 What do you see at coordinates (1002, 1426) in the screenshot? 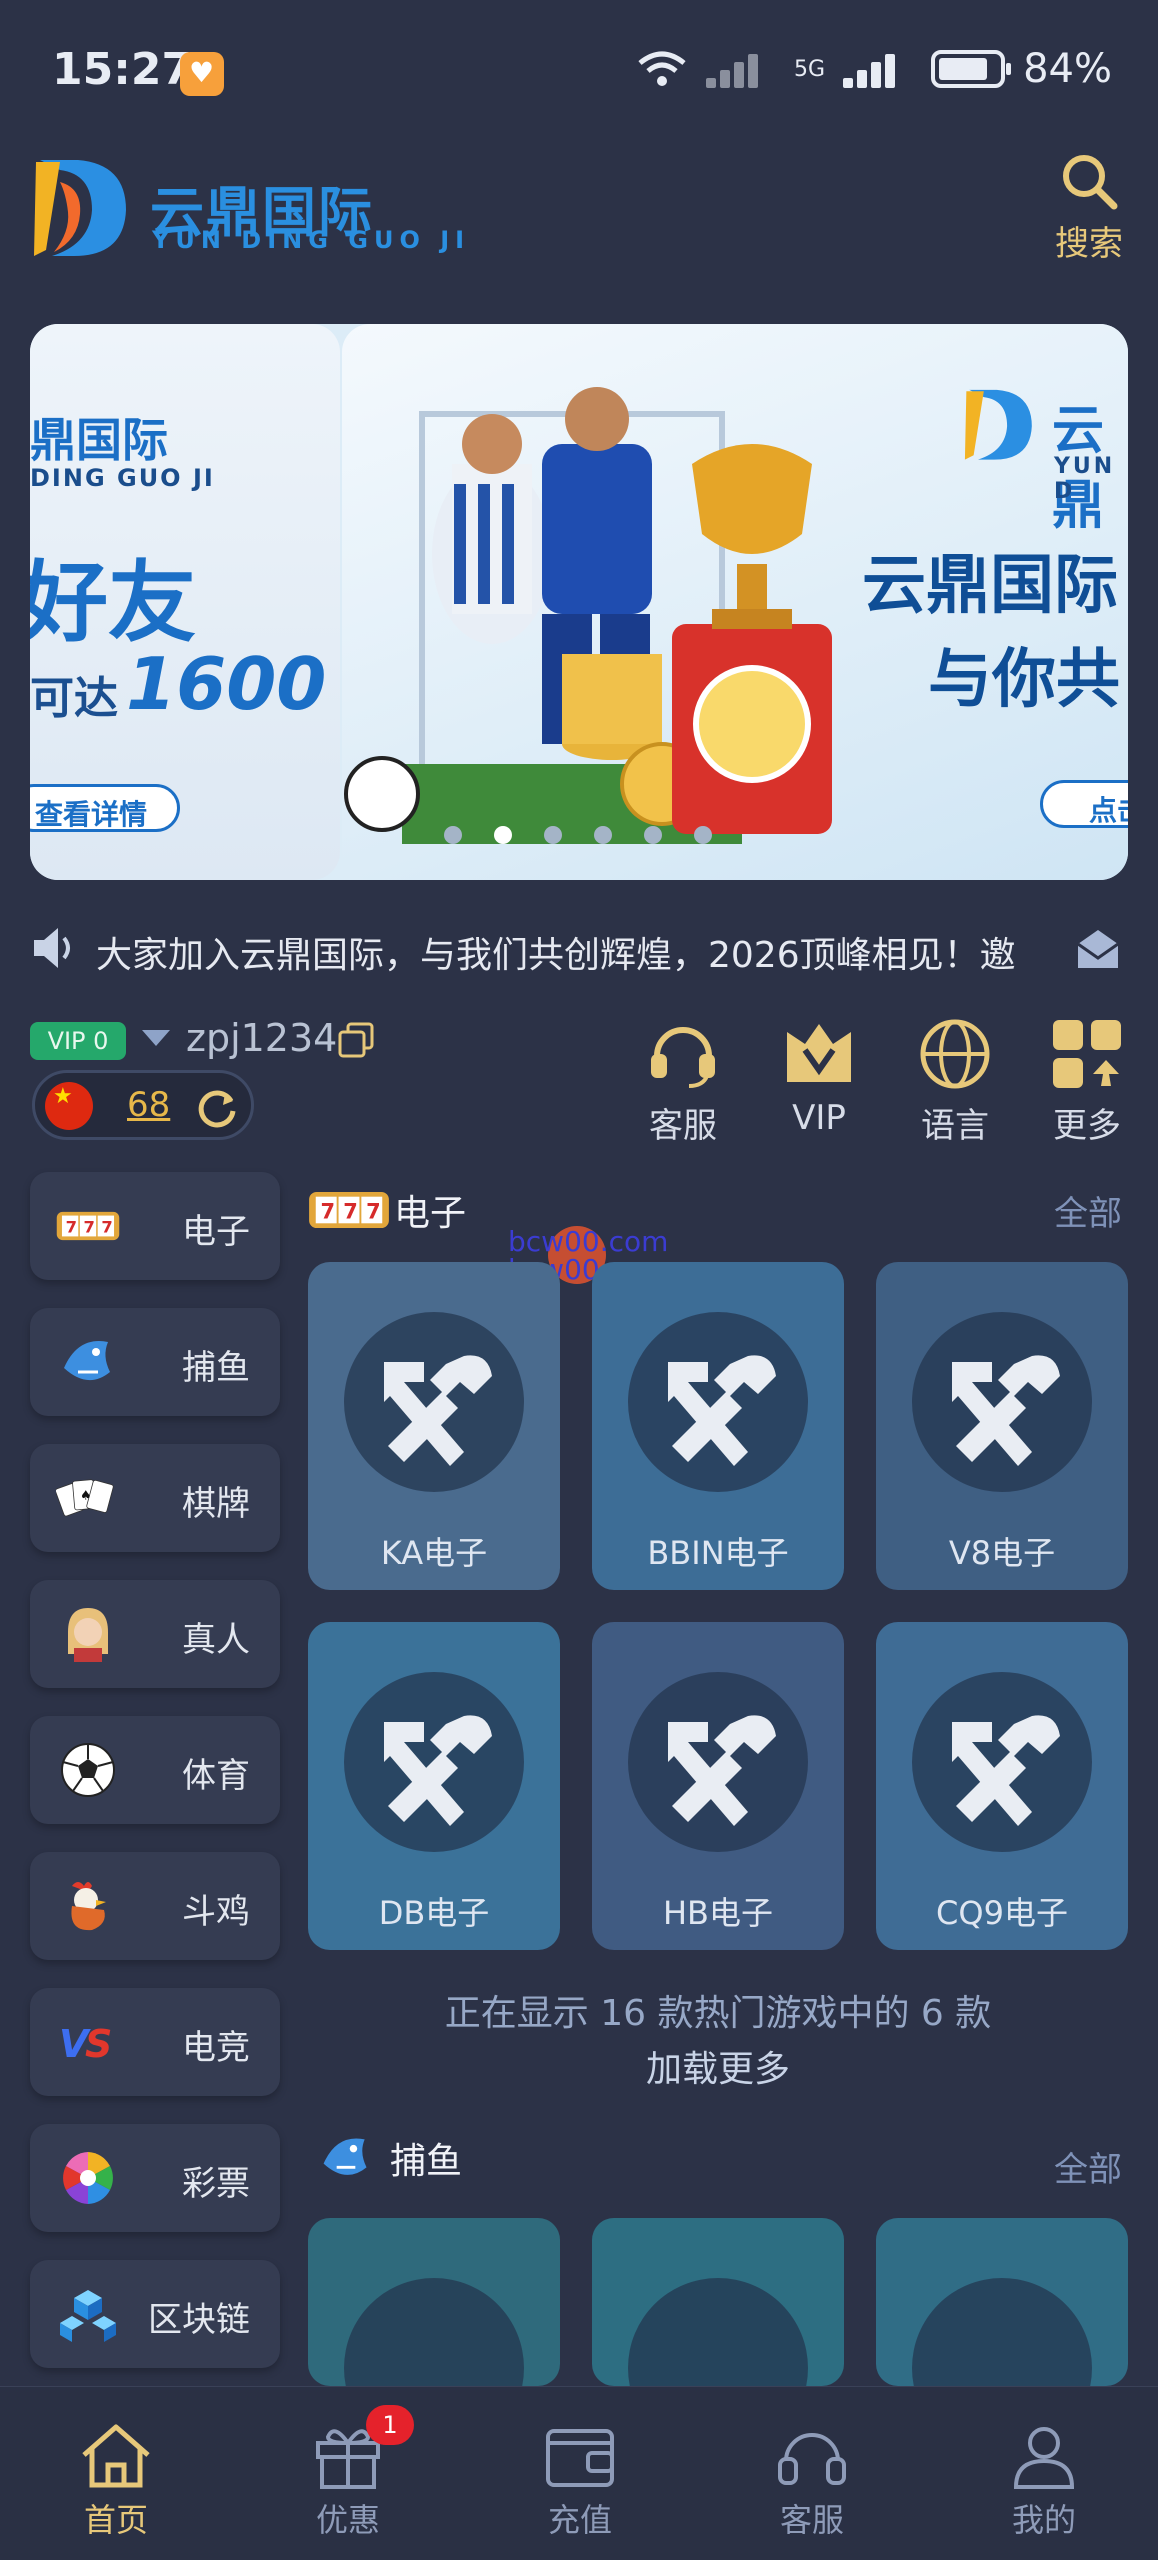
I see `game-card: V8电子` at bounding box center [1002, 1426].